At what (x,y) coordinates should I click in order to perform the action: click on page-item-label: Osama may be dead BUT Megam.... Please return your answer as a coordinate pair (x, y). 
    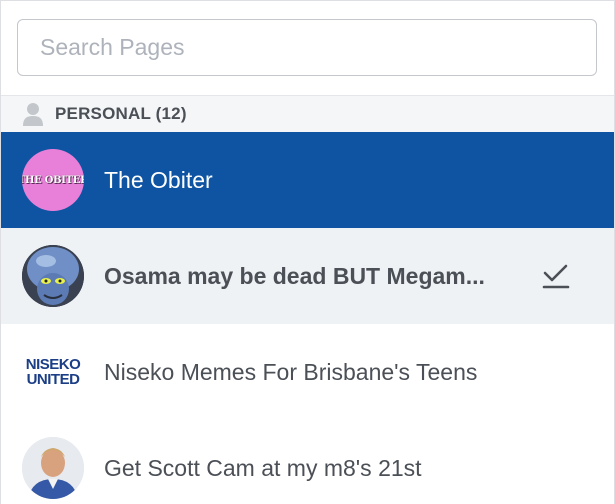
    Looking at the image, I should click on (294, 275).